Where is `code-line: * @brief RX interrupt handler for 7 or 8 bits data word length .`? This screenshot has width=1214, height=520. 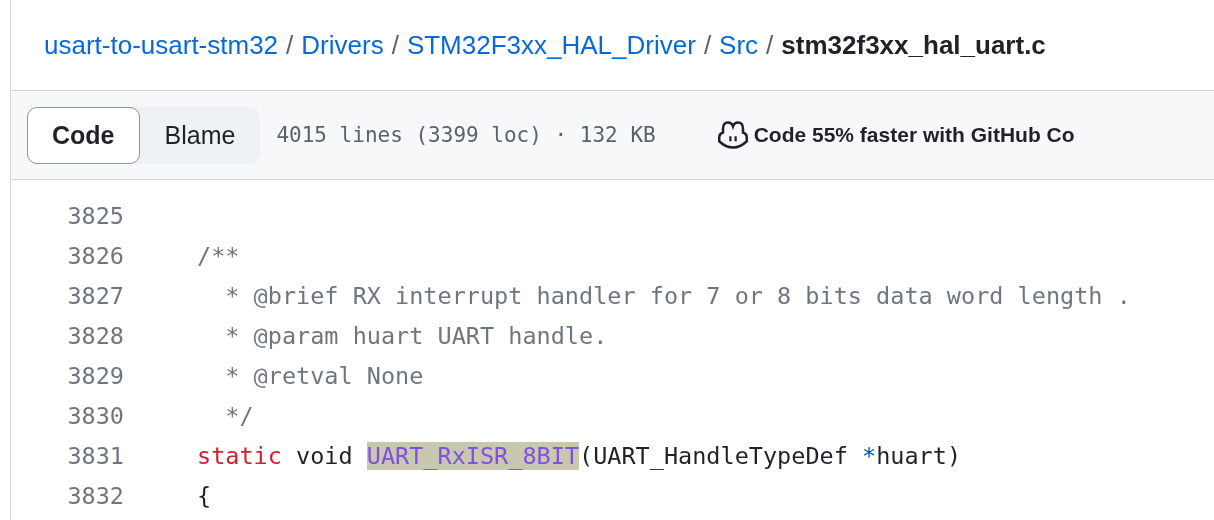 code-line: * @brief RX interrupt handler for 7 or 8 bits data word length . is located at coordinates (677, 296).